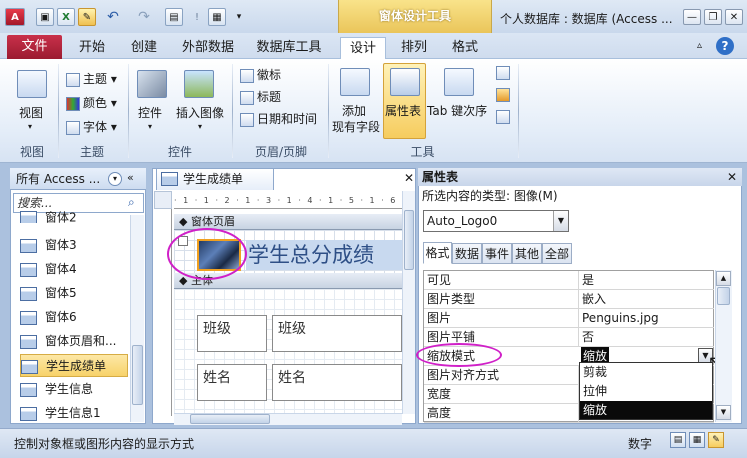 The image size is (747, 458). I want to click on subform-icon, so click(503, 73).